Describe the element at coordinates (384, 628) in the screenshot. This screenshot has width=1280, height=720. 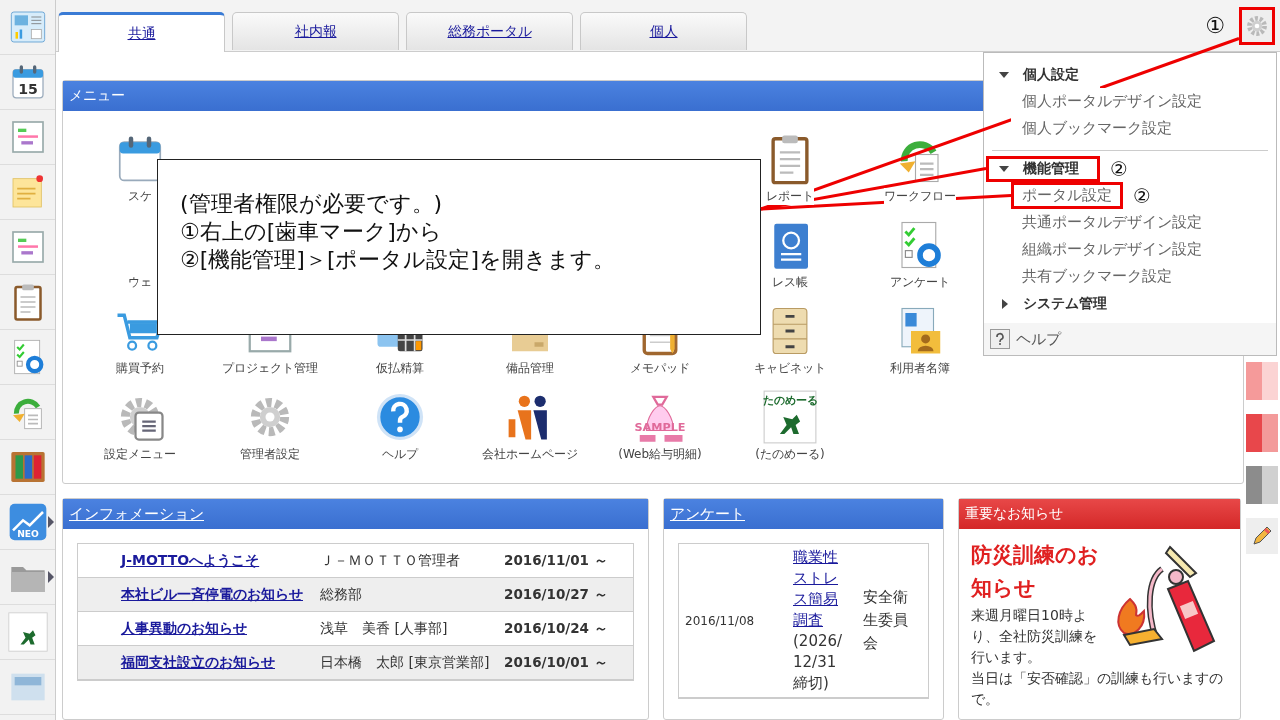
I see `table-cell-text: 浅草 美香 [人事部]` at that location.